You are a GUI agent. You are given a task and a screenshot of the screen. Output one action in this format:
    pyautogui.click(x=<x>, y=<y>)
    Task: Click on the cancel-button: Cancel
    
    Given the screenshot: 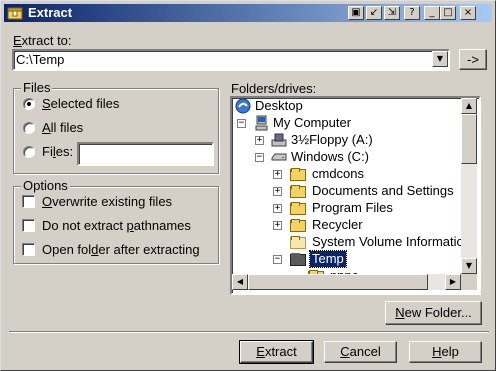 What is the action you would take?
    pyautogui.click(x=360, y=352)
    